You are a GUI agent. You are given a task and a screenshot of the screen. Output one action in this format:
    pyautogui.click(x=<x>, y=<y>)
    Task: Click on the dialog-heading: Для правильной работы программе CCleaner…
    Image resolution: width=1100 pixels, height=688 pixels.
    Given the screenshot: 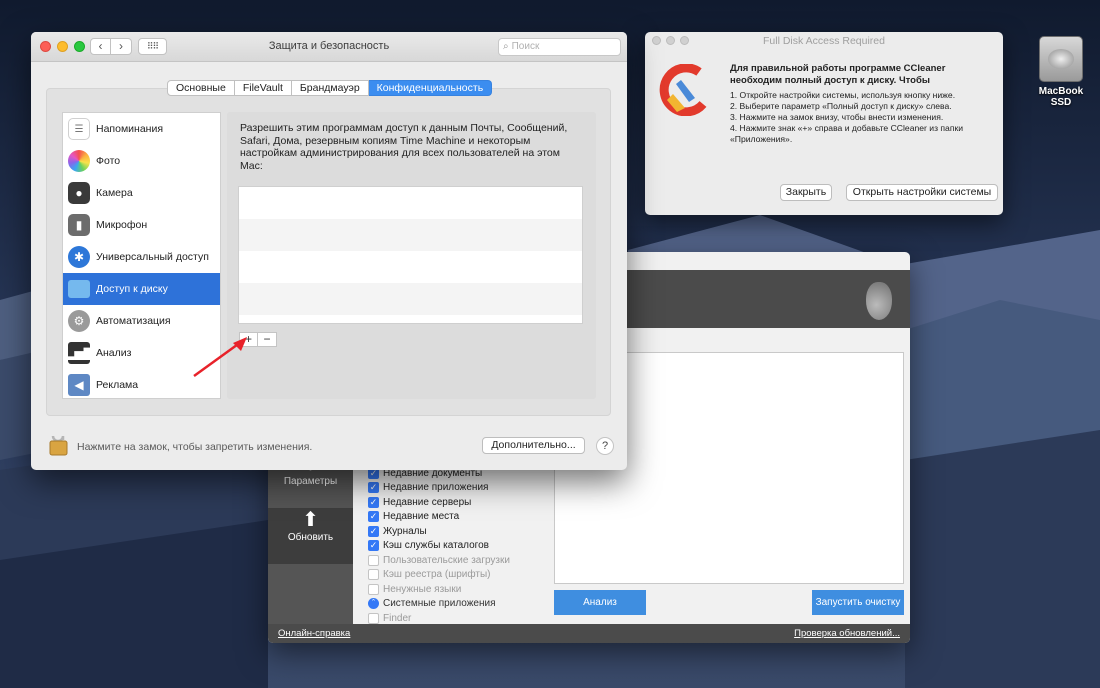 What is the action you would take?
    pyautogui.click(x=838, y=74)
    